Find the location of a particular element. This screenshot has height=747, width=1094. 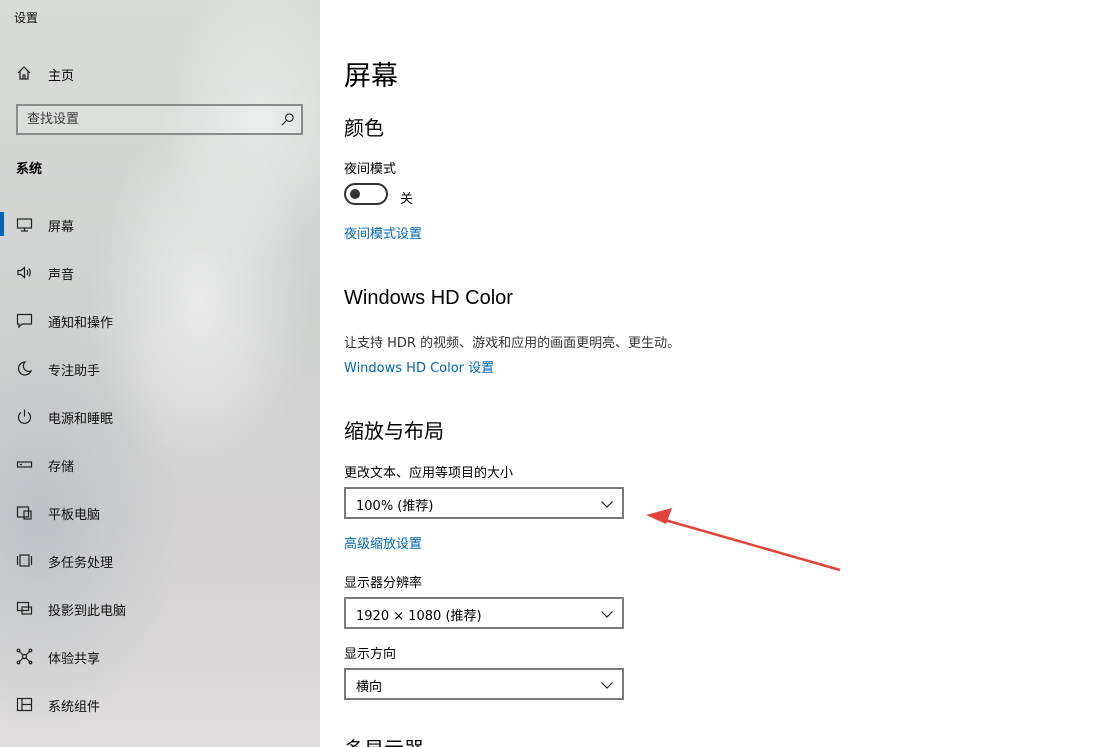

sidebar-item-label: 通知和操作 is located at coordinates (81, 323).